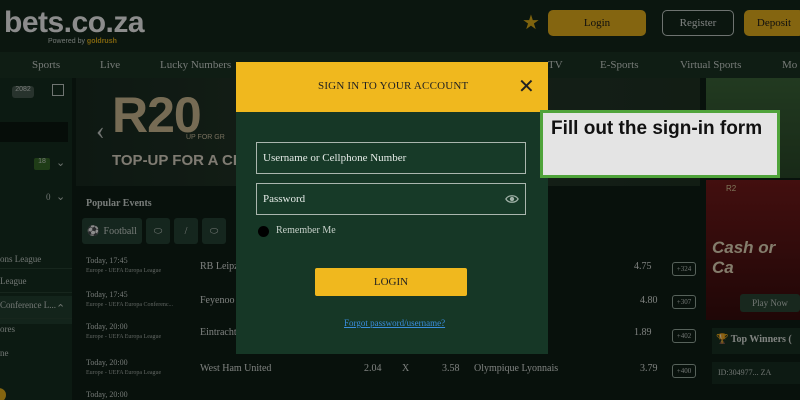 This screenshot has height=400, width=800. Describe the element at coordinates (391, 282) in the screenshot. I see `login-button: LOGIN` at that location.